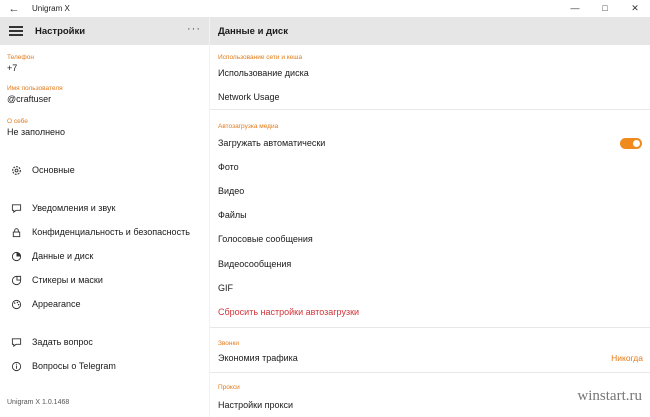  I want to click on phone-field: Телефон +7, so click(17, 63).